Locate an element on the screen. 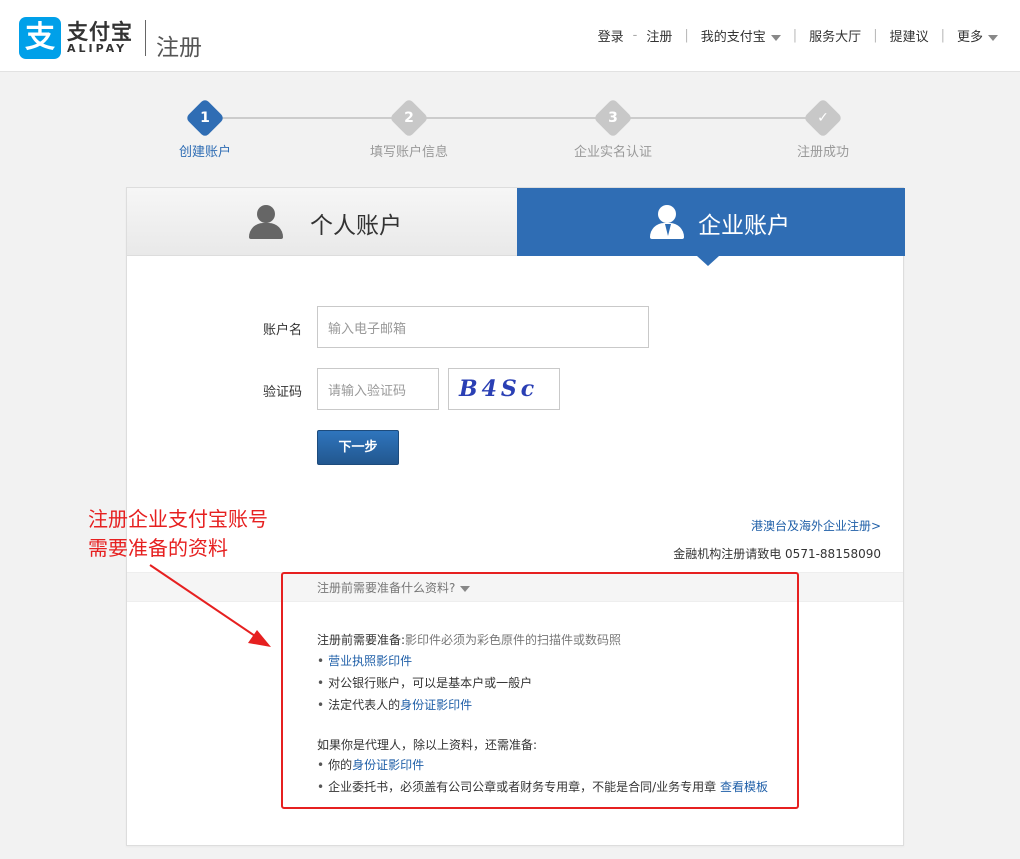 The width and height of the screenshot is (1020, 859). account-email-input: 输入电子邮箱 is located at coordinates (483, 327).